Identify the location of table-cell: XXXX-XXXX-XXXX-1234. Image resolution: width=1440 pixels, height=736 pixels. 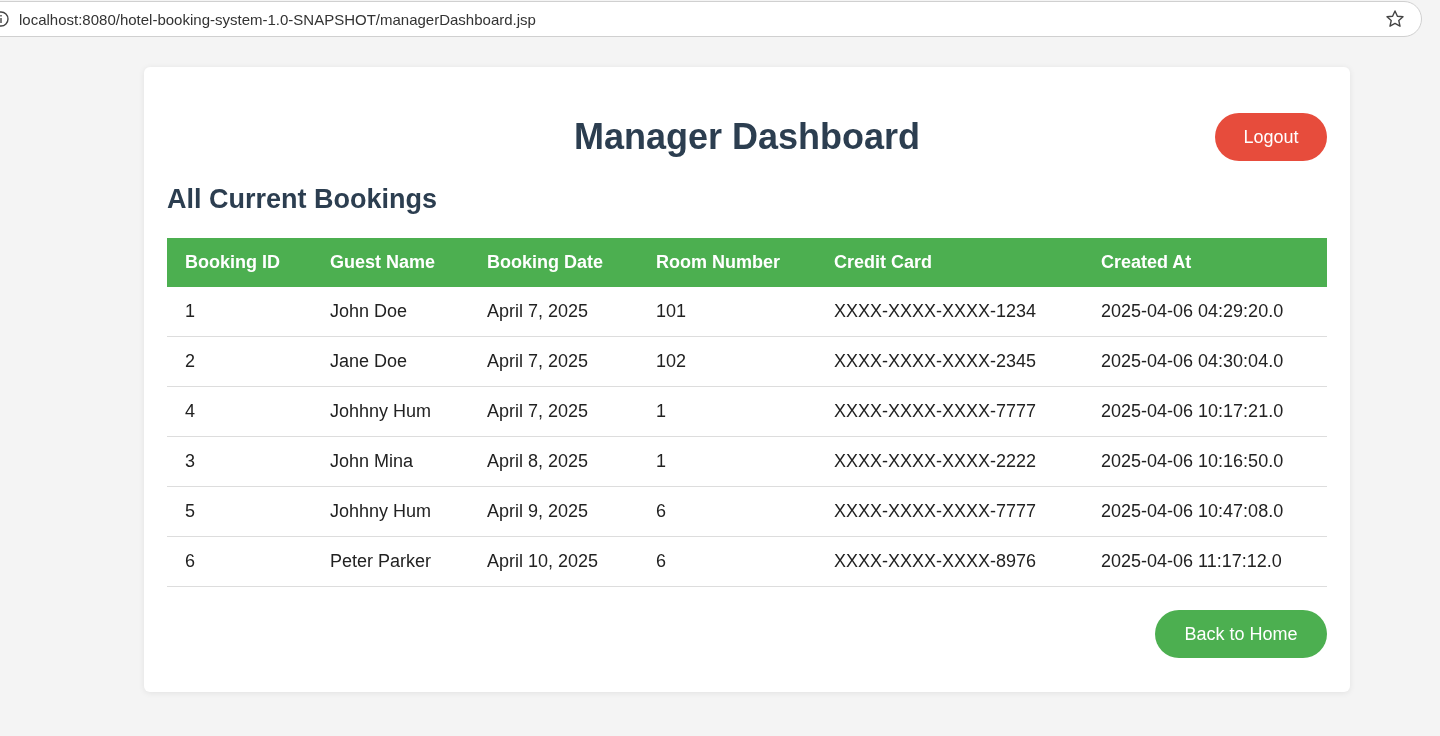
(949, 312).